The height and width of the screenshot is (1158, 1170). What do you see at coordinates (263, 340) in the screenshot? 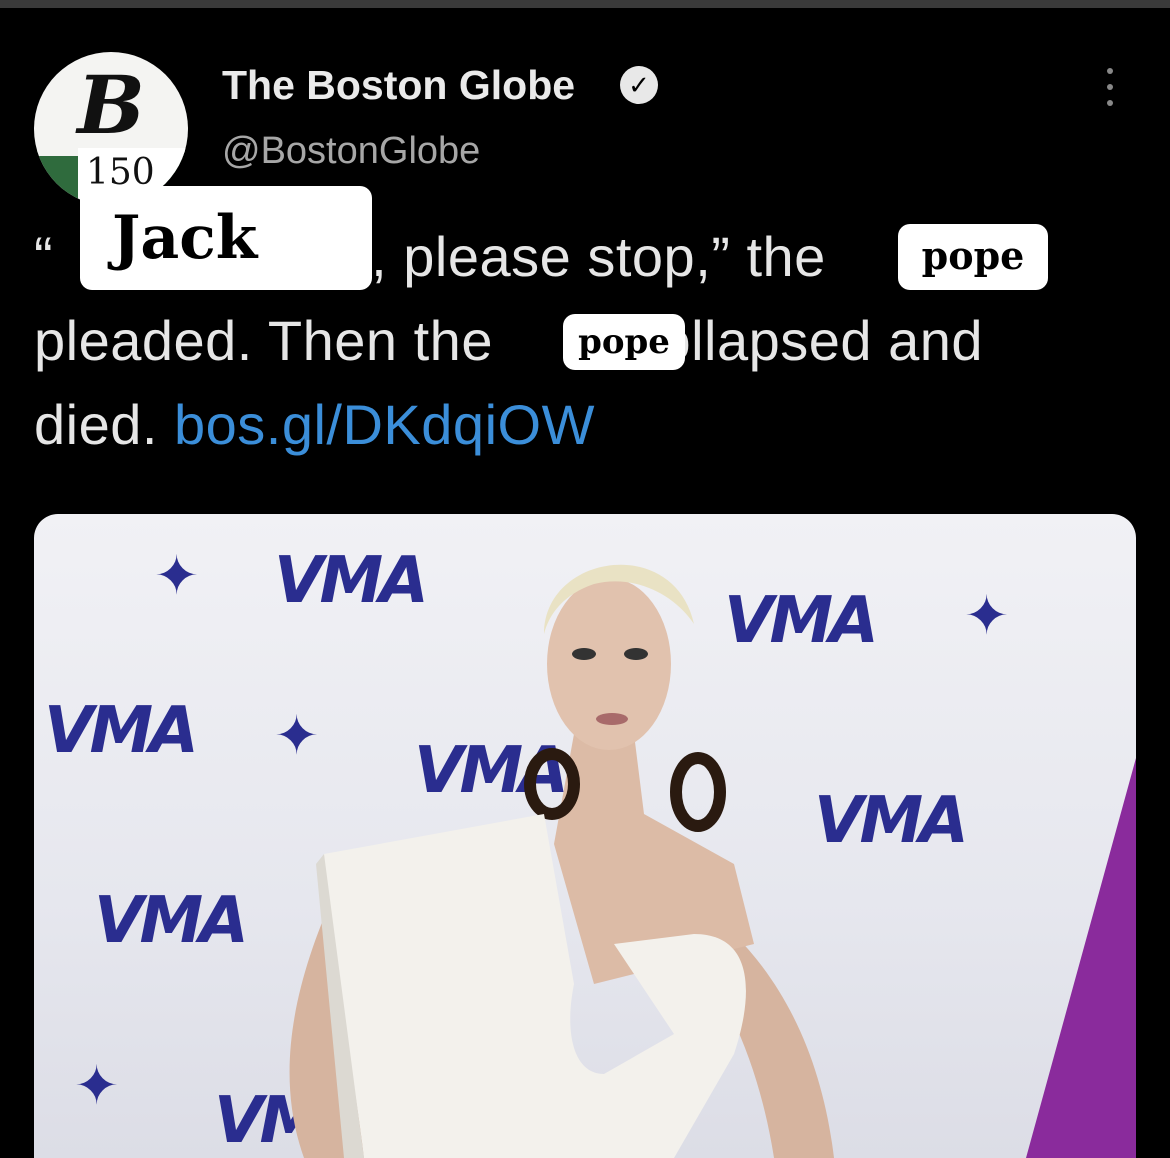
I see `tweet-text-segment: pleaded. Then the` at bounding box center [263, 340].